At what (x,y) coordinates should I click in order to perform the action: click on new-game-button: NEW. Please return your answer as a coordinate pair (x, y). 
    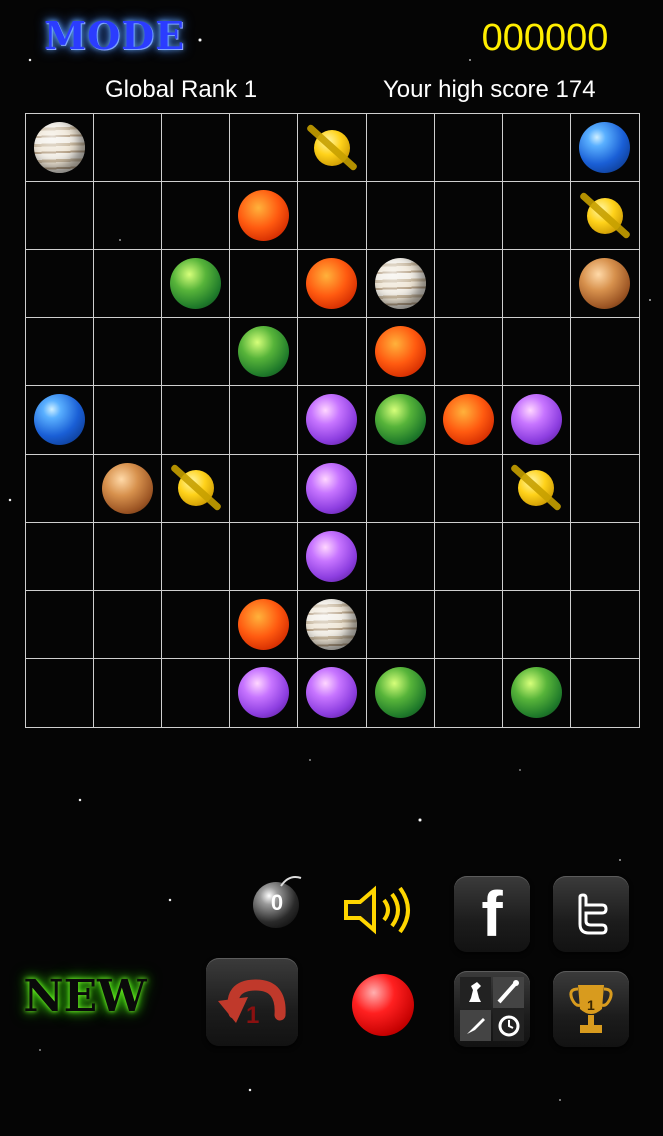
    Looking at the image, I should click on (85, 996).